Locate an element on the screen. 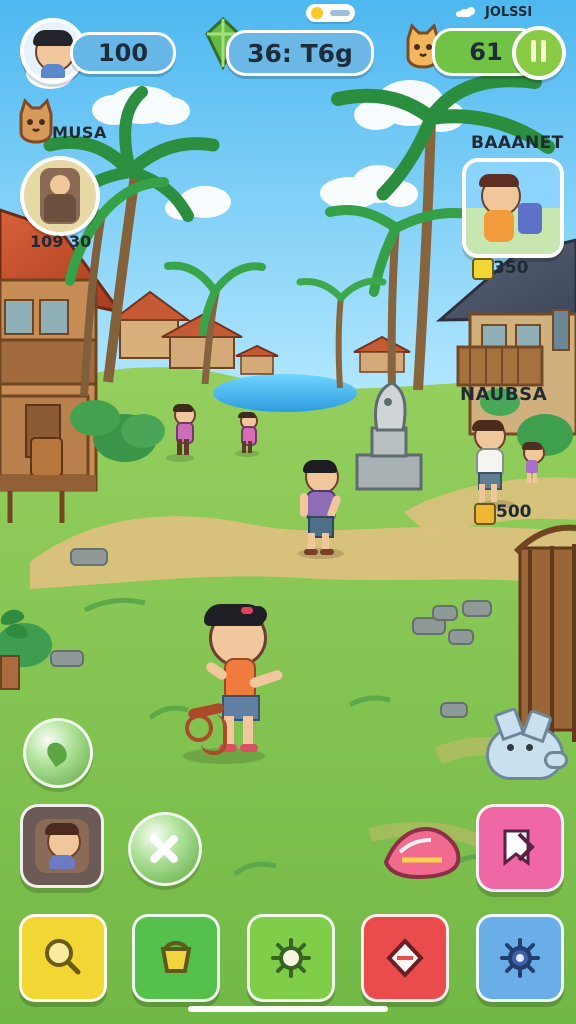 The image size is (576, 1024). leaf-skill-button is located at coordinates (58, 753).